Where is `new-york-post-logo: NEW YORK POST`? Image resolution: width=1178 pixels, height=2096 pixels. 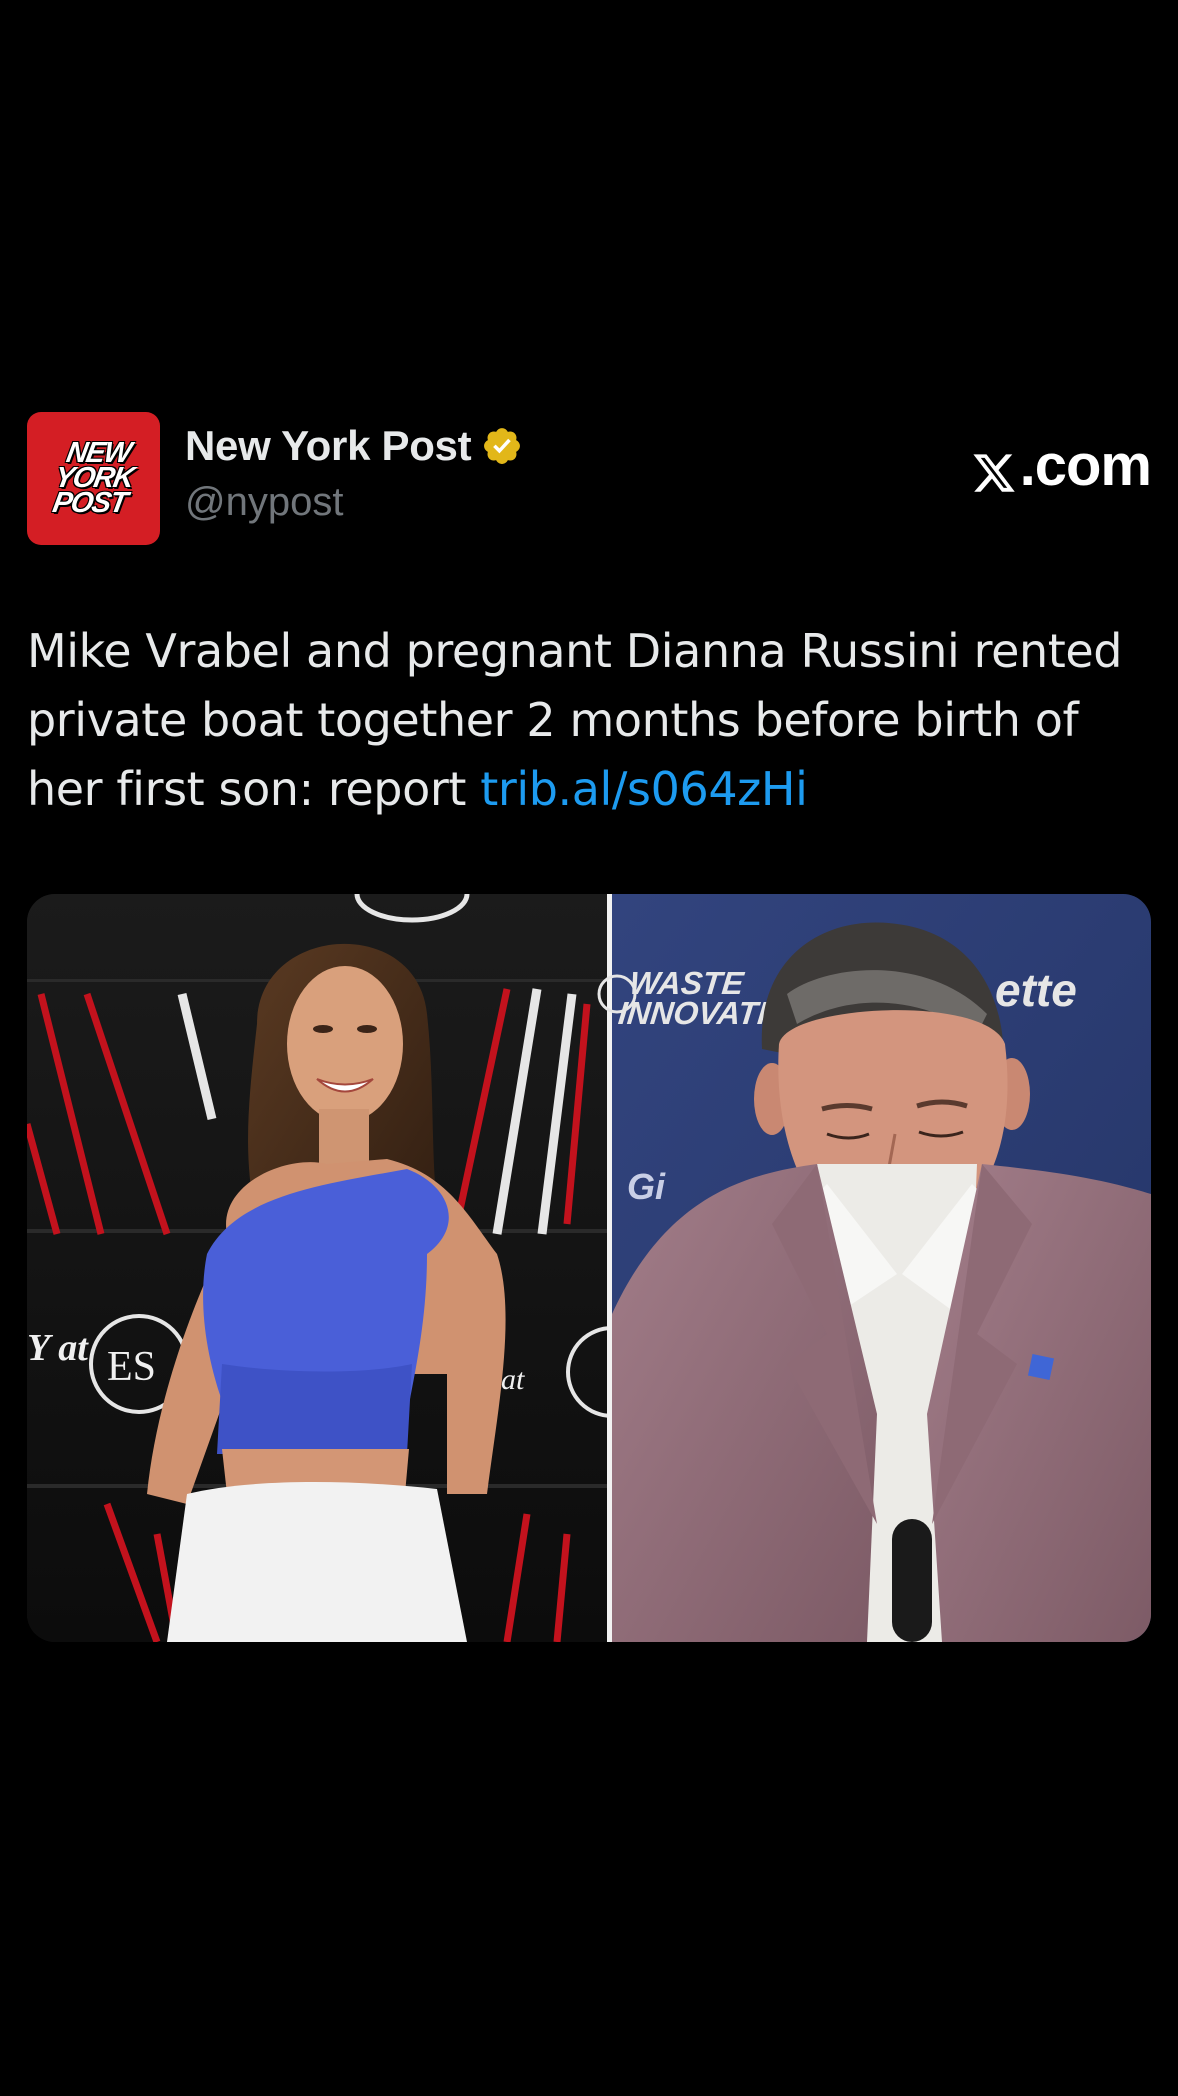
new-york-post-logo: NEW YORK POST is located at coordinates (92, 478).